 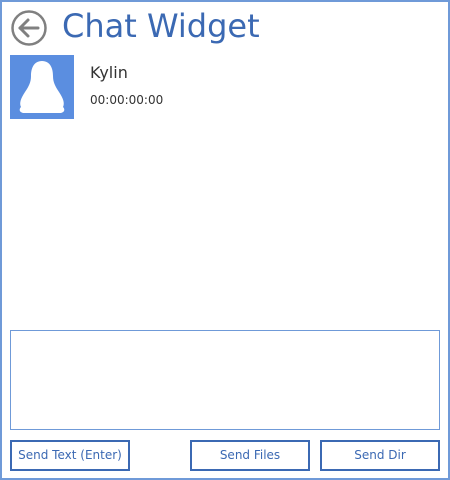 I want to click on penguin-icon, so click(x=42, y=87).